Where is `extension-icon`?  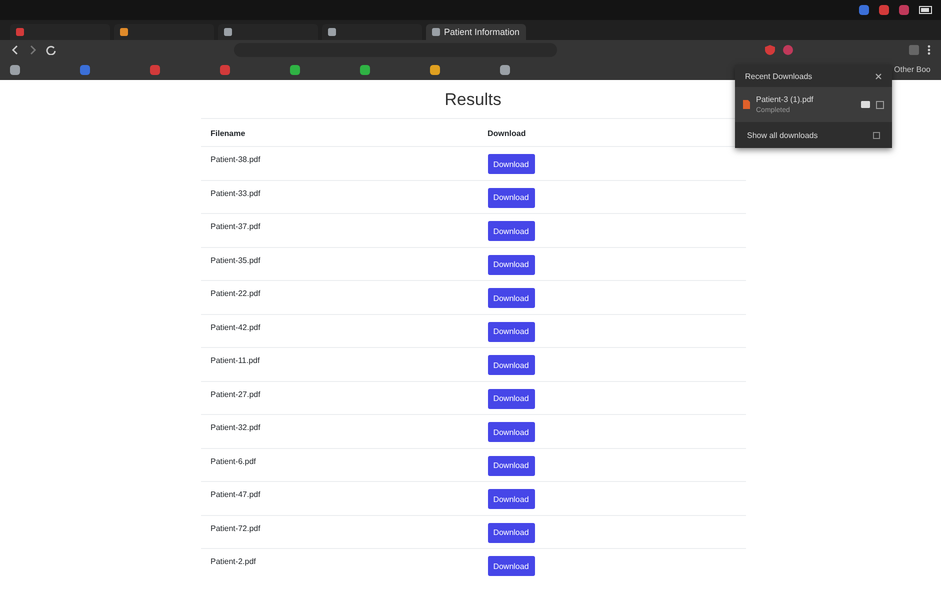 extension-icon is located at coordinates (788, 50).